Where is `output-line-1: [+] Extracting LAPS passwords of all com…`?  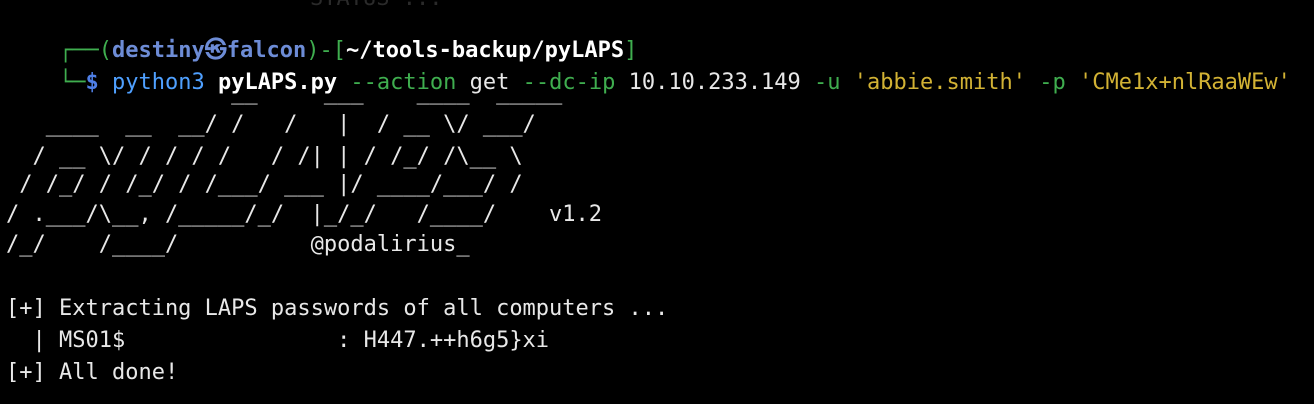
output-line-1: [+] Extracting LAPS passwords of all com… is located at coordinates (337, 308).